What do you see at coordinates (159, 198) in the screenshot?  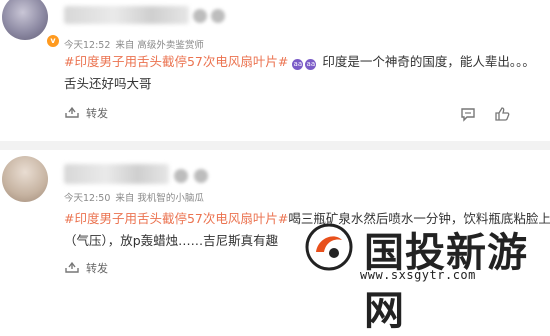 I see `post-source: 来自 我机智的小脑瓜` at bounding box center [159, 198].